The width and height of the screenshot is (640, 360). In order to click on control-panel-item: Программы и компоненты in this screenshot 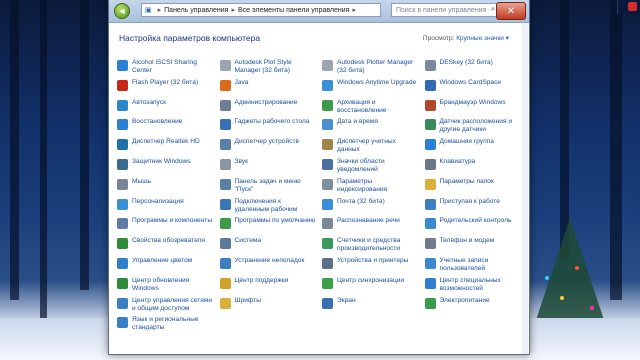, I will do `click(165, 227)`.